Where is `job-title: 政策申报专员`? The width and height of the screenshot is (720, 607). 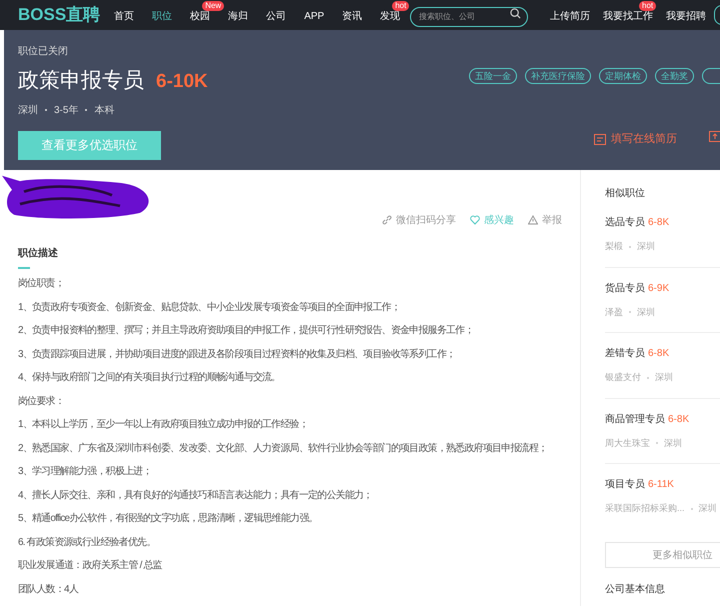
job-title: 政策申报专员 is located at coordinates (81, 81).